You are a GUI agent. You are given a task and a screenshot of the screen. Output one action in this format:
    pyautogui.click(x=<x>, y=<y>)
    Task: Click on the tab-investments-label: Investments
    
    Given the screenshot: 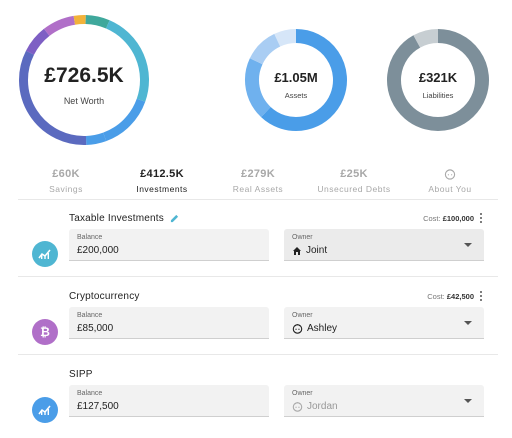 What is the action you would take?
    pyautogui.click(x=162, y=189)
    